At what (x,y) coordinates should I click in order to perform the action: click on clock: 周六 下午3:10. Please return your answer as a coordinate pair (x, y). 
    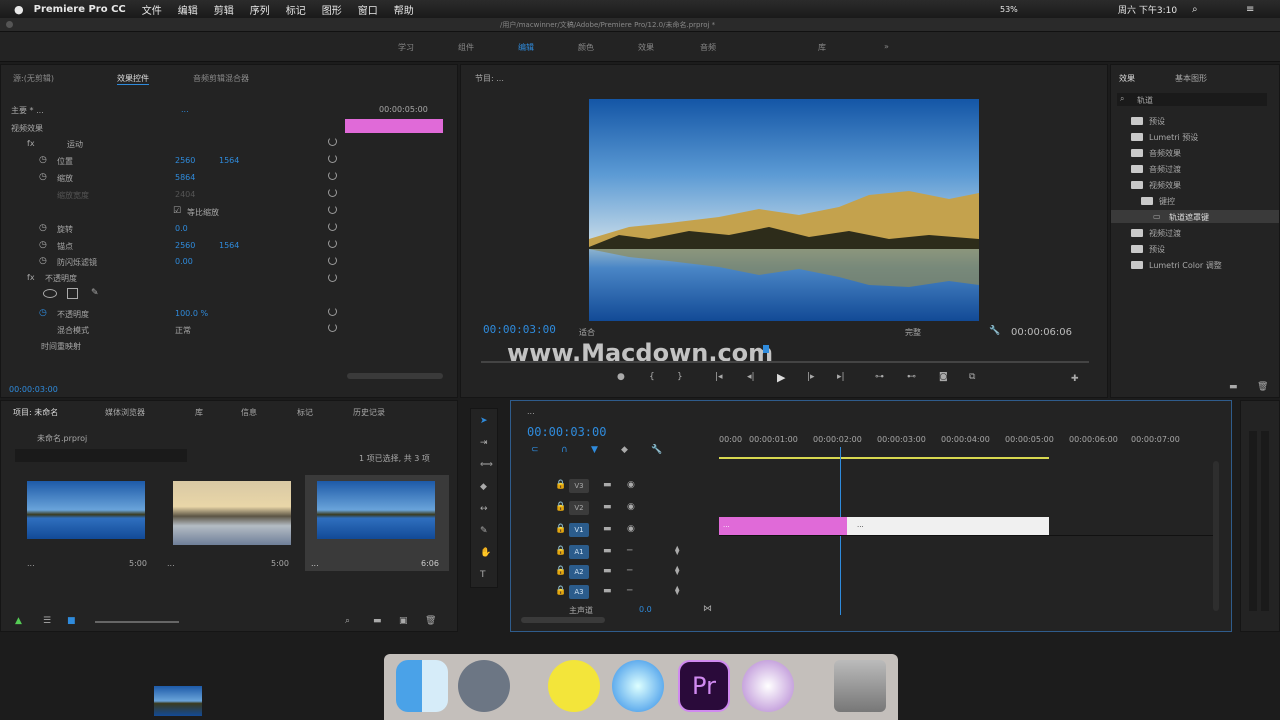
    Looking at the image, I should click on (1147, 9).